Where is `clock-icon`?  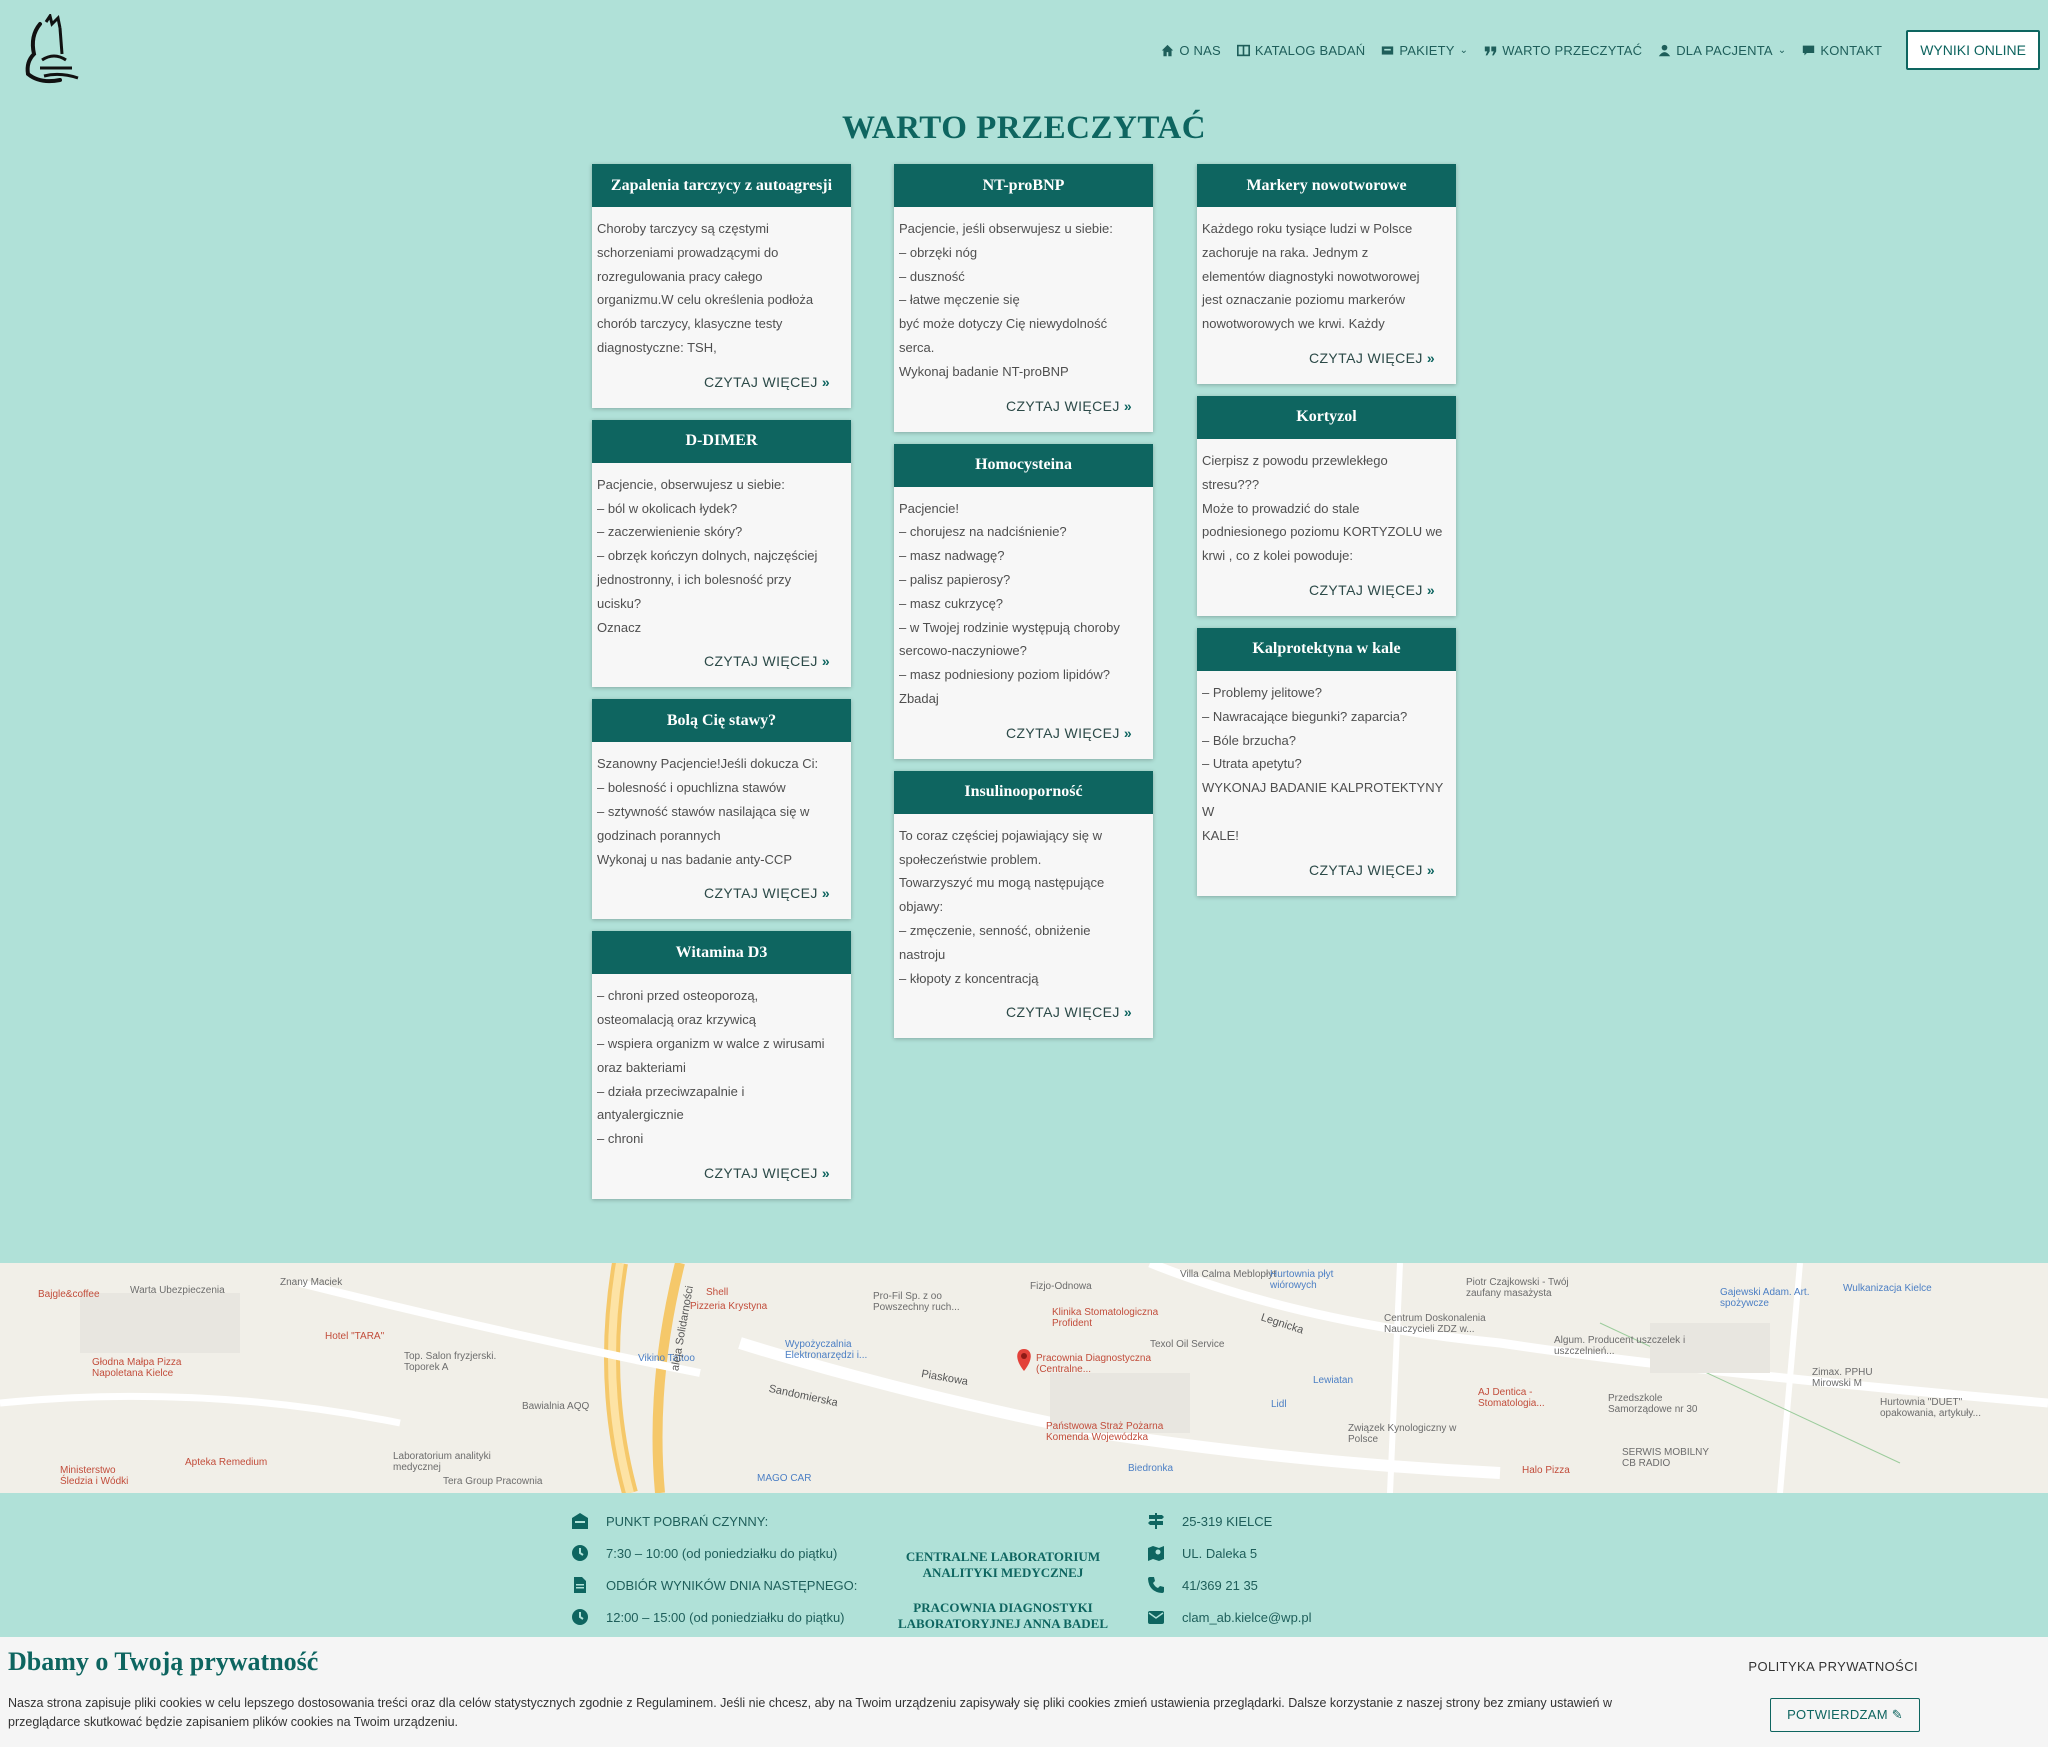 clock-icon is located at coordinates (580, 1617).